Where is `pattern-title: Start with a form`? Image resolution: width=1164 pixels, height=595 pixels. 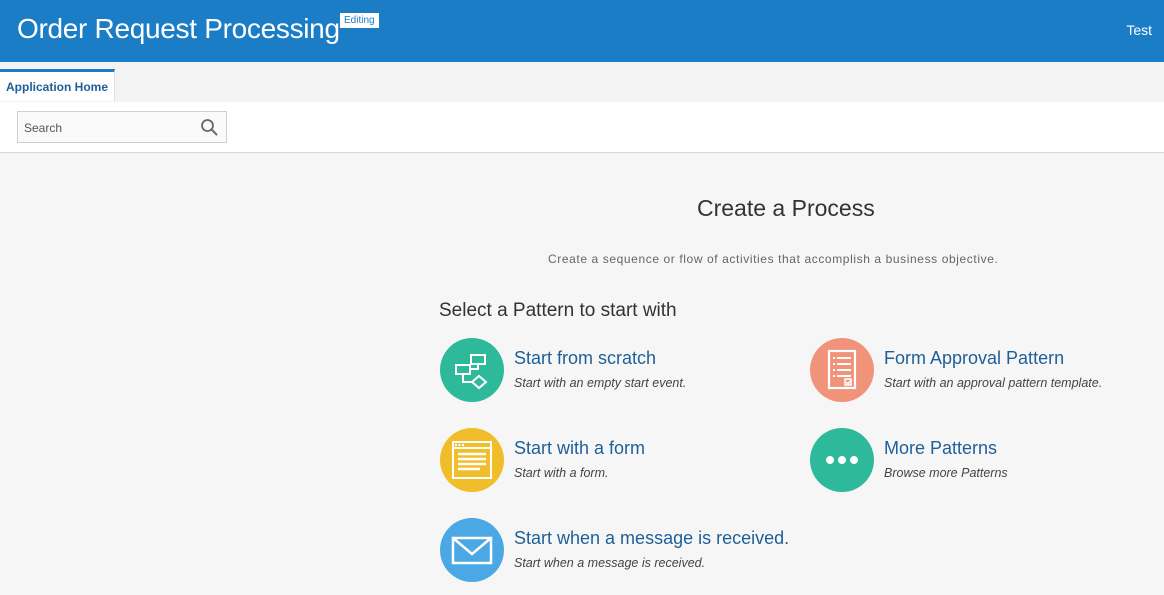
pattern-title: Start with a form is located at coordinates (579, 448).